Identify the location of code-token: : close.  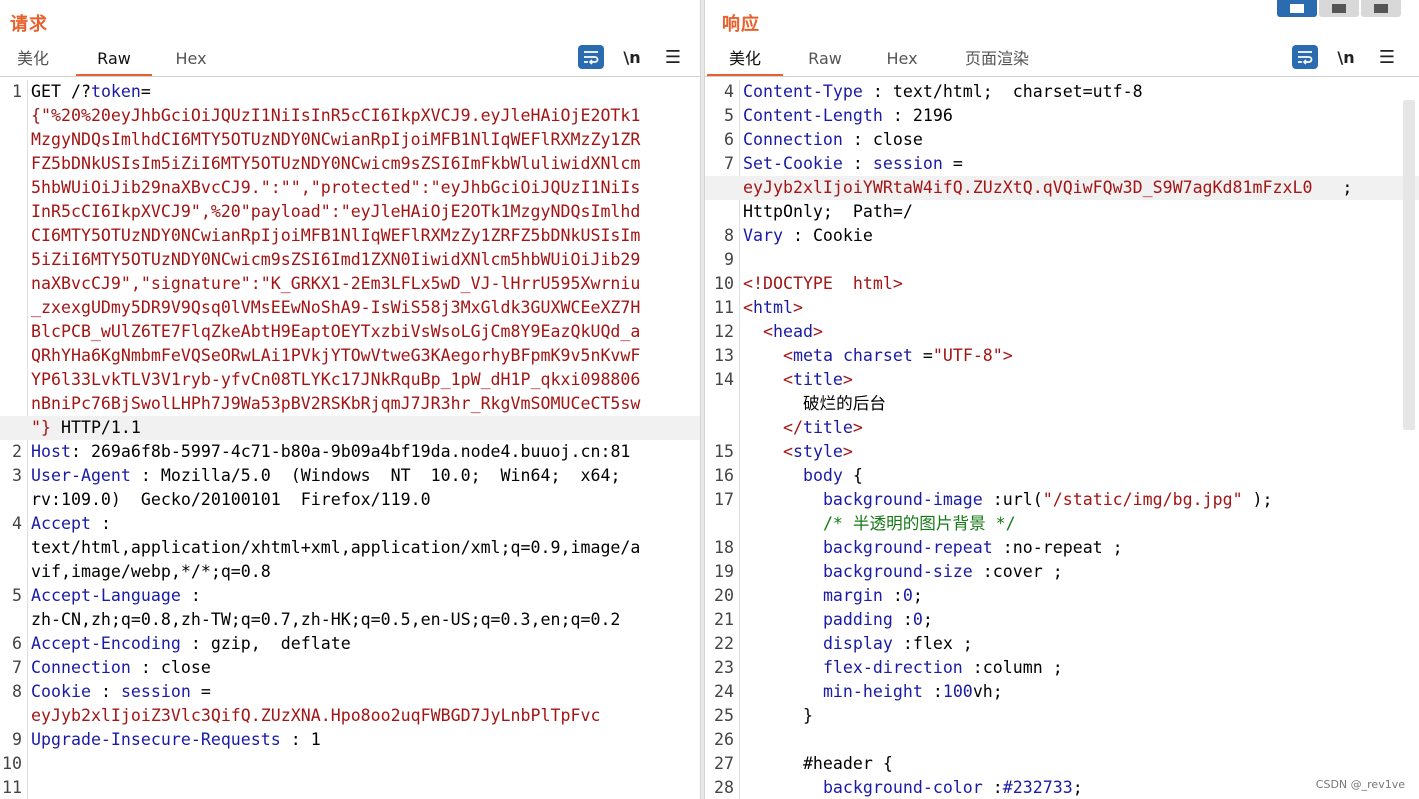
(882, 139).